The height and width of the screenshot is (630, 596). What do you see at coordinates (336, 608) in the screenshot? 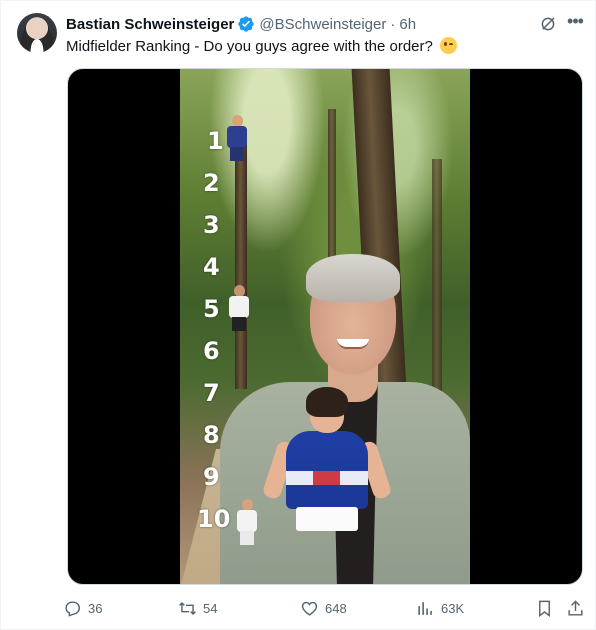
I see `like-count: 648` at bounding box center [336, 608].